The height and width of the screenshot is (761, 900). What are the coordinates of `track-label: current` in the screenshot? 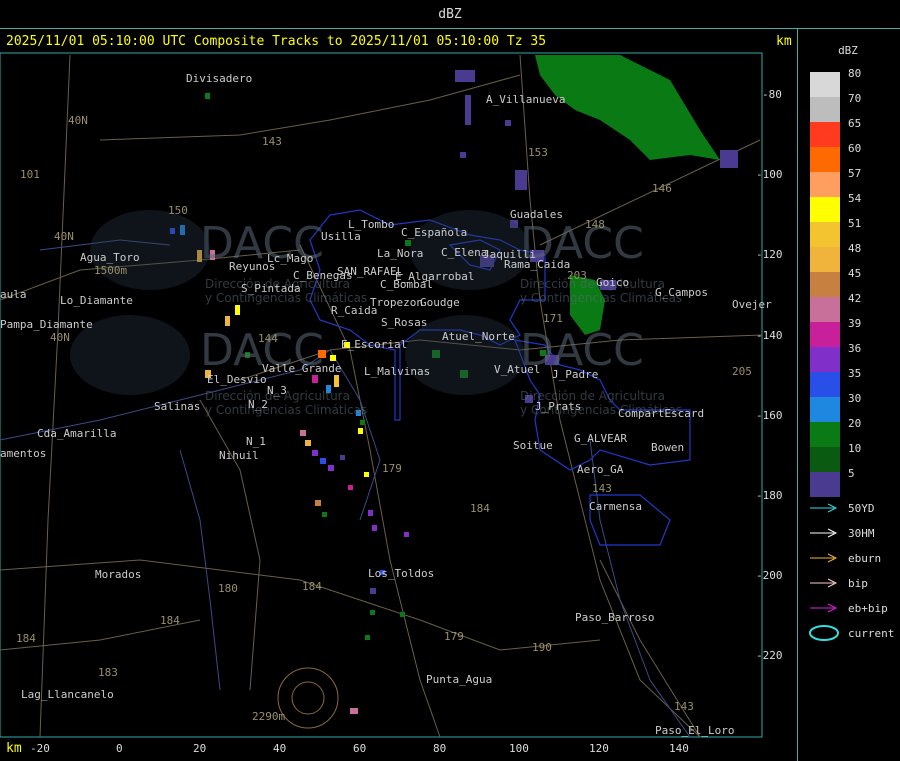 It's located at (871, 633).